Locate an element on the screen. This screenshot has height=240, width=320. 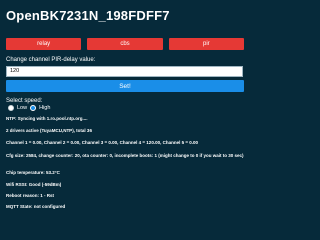
speed-label: Select speed: is located at coordinates (24, 101).